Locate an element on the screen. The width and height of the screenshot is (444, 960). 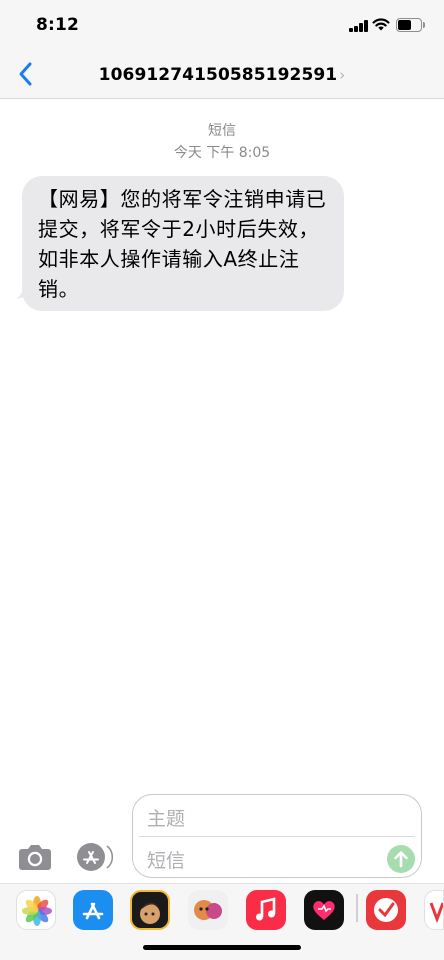
contact-number: 10691274150585192591 is located at coordinates (218, 75).